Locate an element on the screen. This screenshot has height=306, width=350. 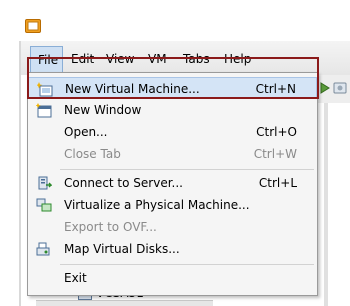
menu-vm: VM is located at coordinates (157, 59).